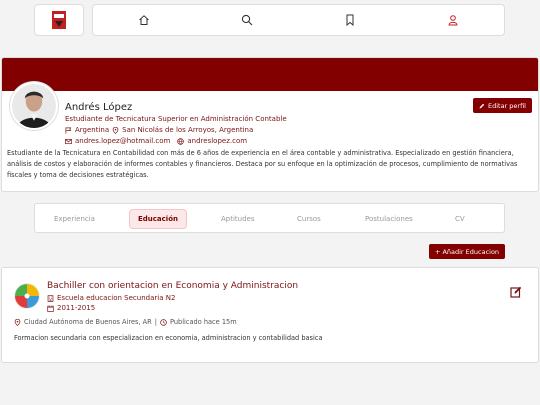  Describe the element at coordinates (88, 322) in the screenshot. I see `education-location: Ciudad Autónoma de Buenos Aires, AR` at that location.